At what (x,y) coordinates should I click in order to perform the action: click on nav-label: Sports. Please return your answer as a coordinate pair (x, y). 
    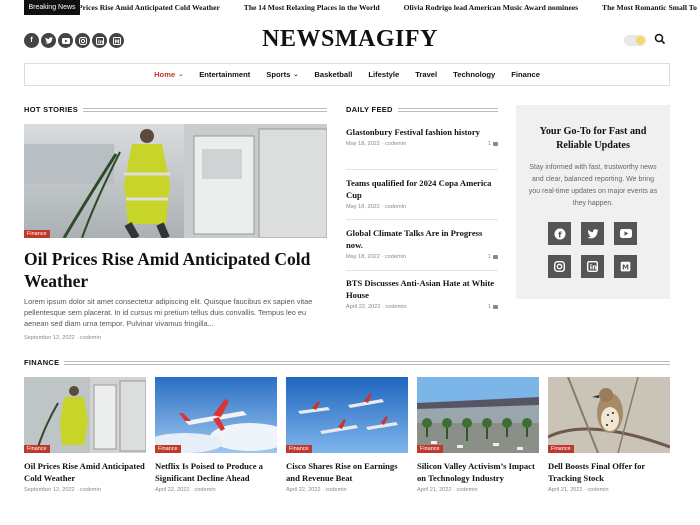
    Looking at the image, I should click on (278, 74).